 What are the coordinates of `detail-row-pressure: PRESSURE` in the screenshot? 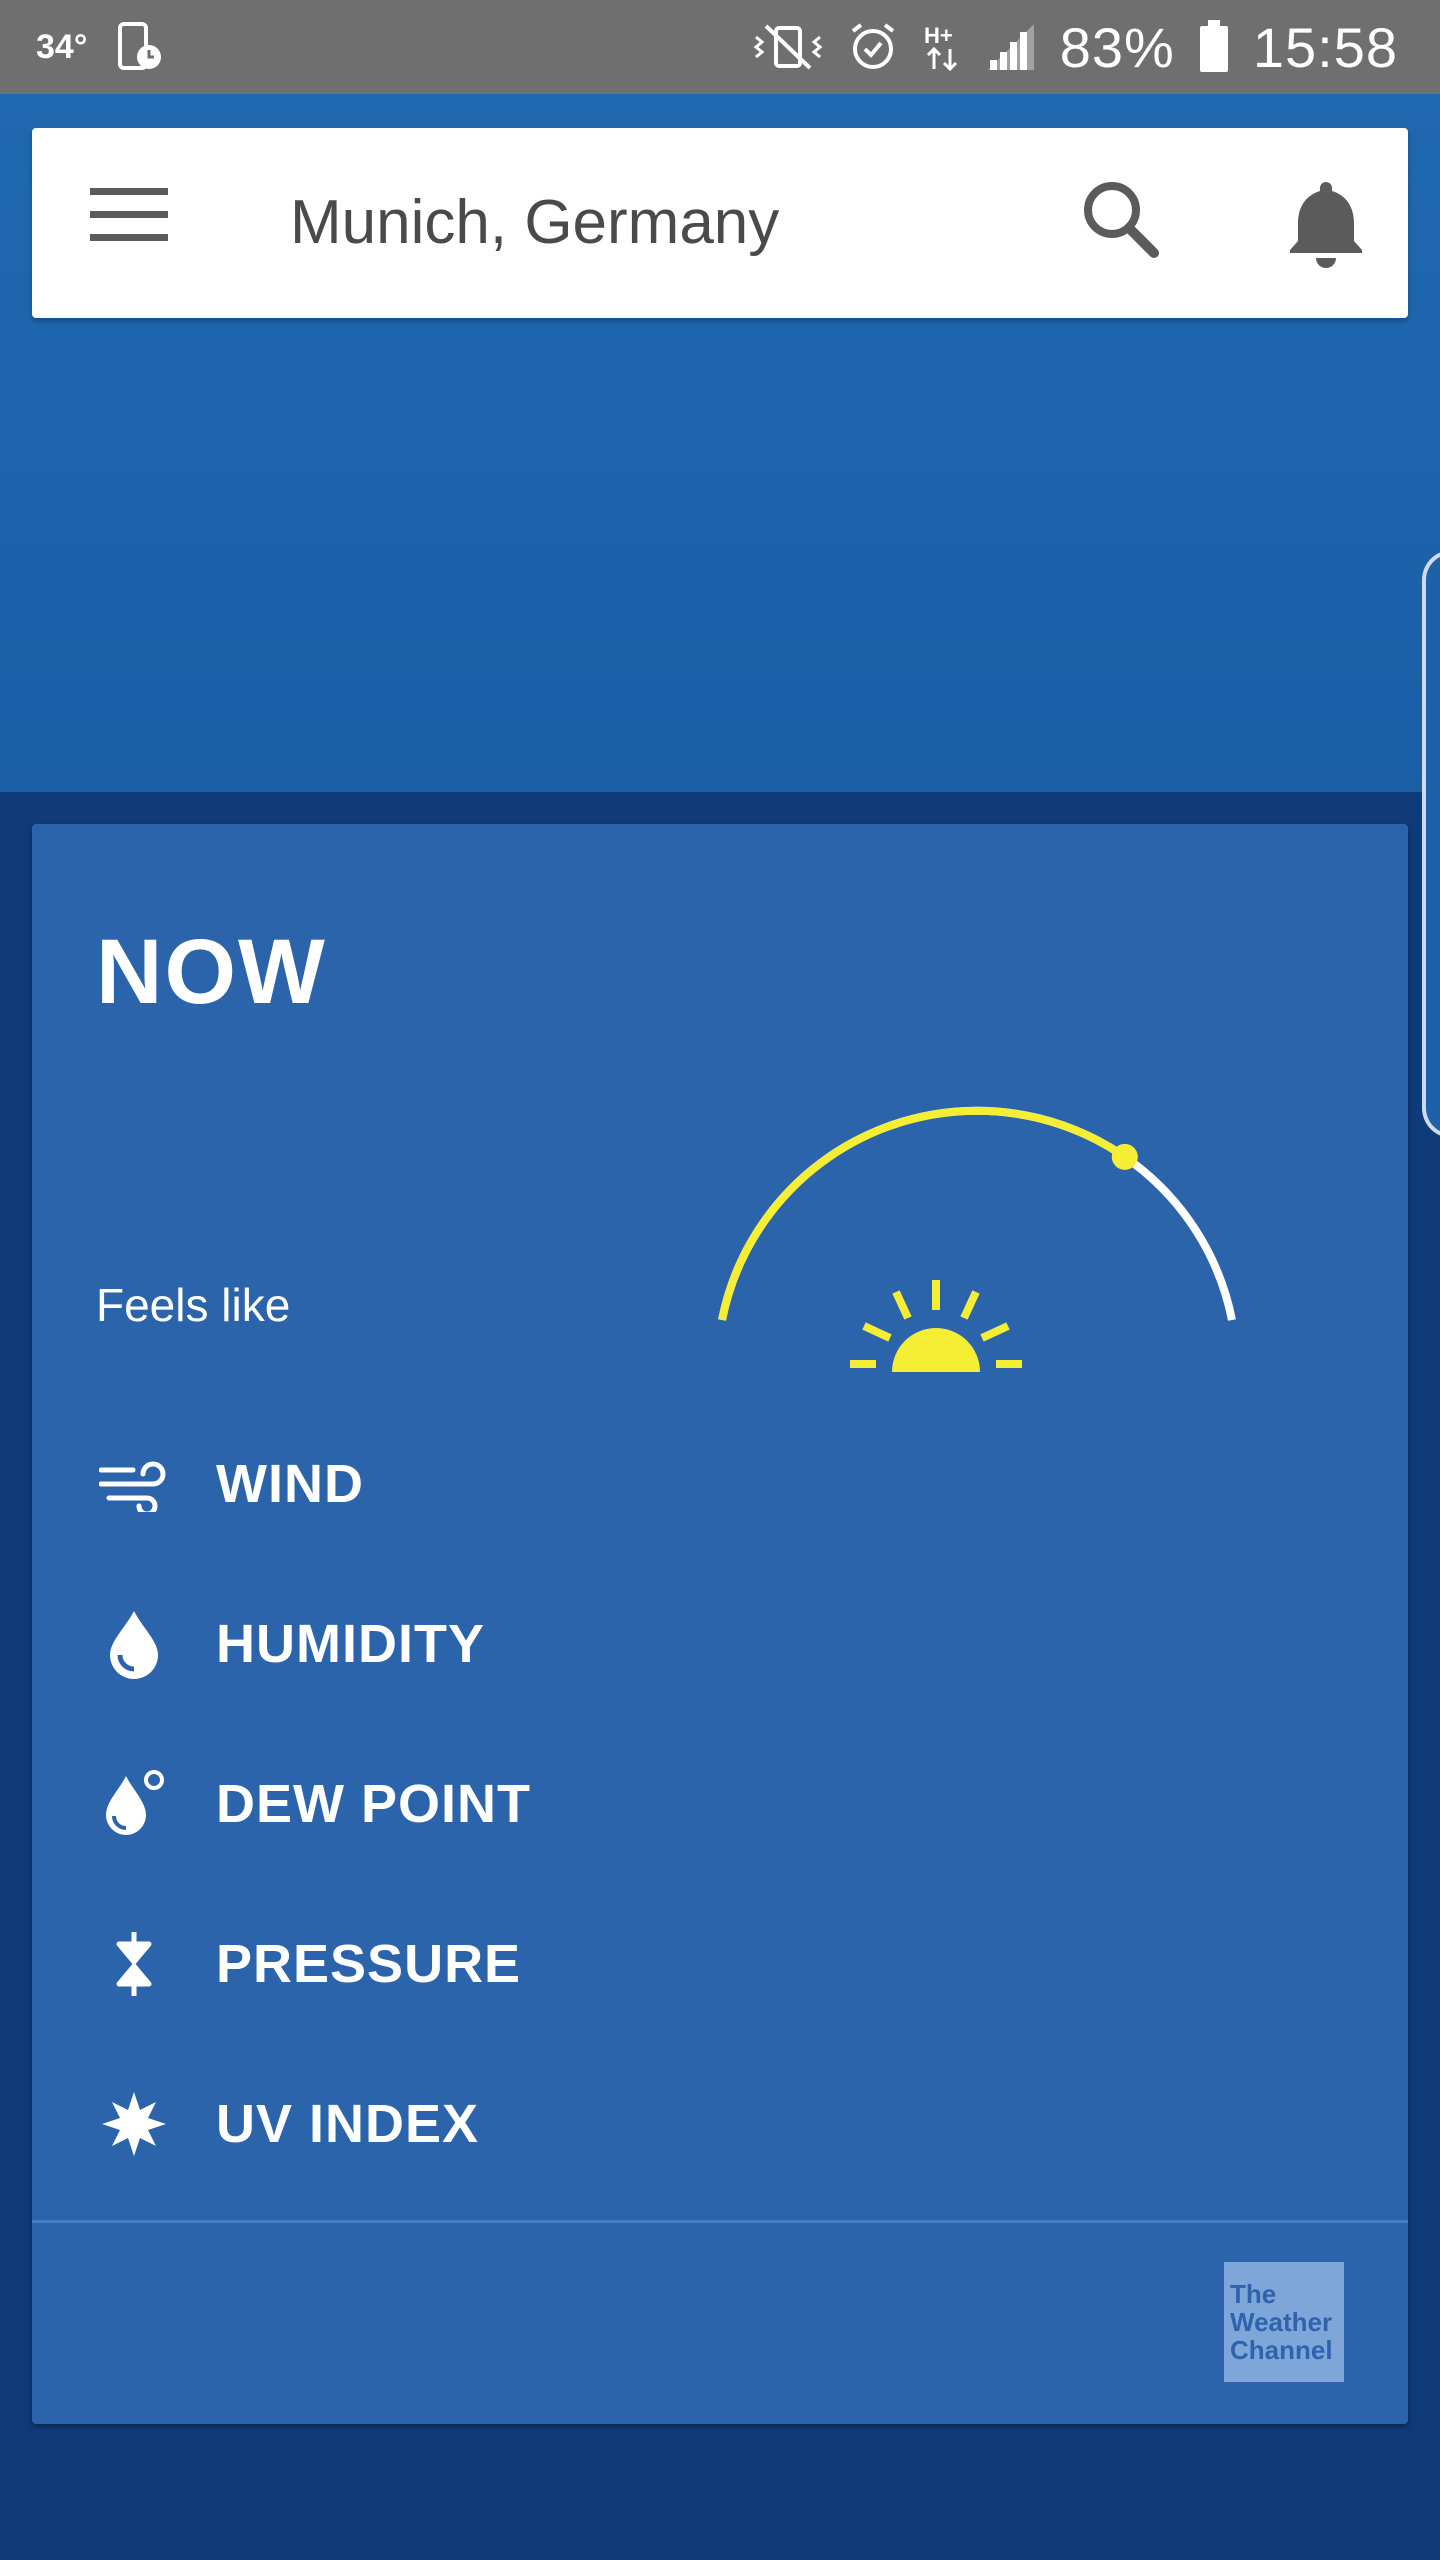 It's located at (646, 1964).